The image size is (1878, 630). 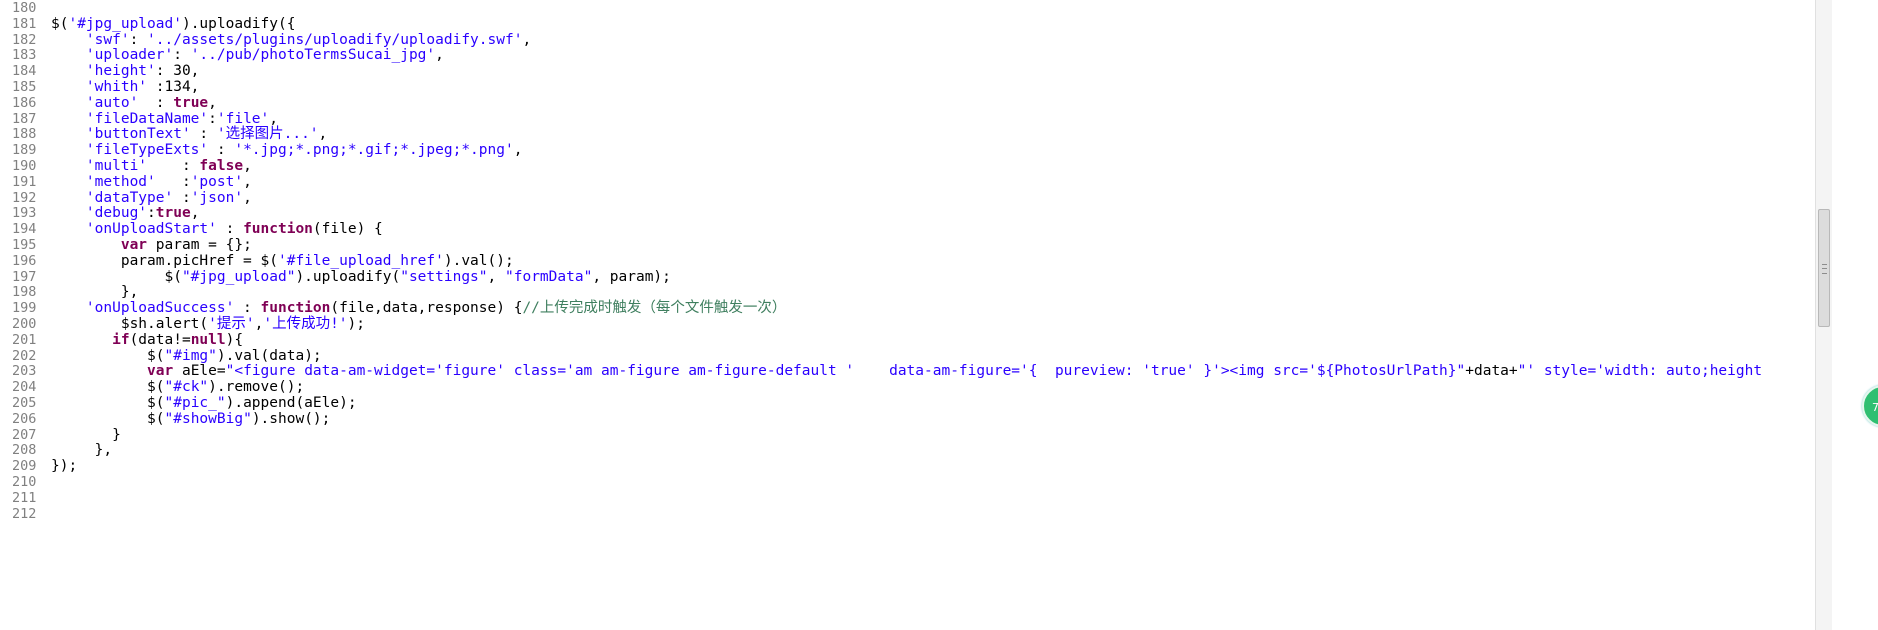 What do you see at coordinates (120, 71) in the screenshot?
I see `code-token: 'height'` at bounding box center [120, 71].